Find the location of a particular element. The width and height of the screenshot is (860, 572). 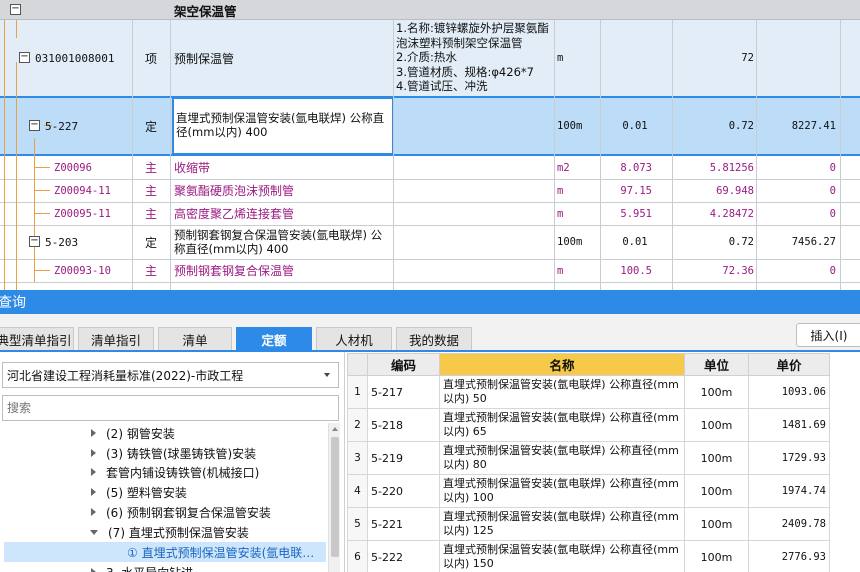

material-qty: 100.5 is located at coordinates (636, 270).